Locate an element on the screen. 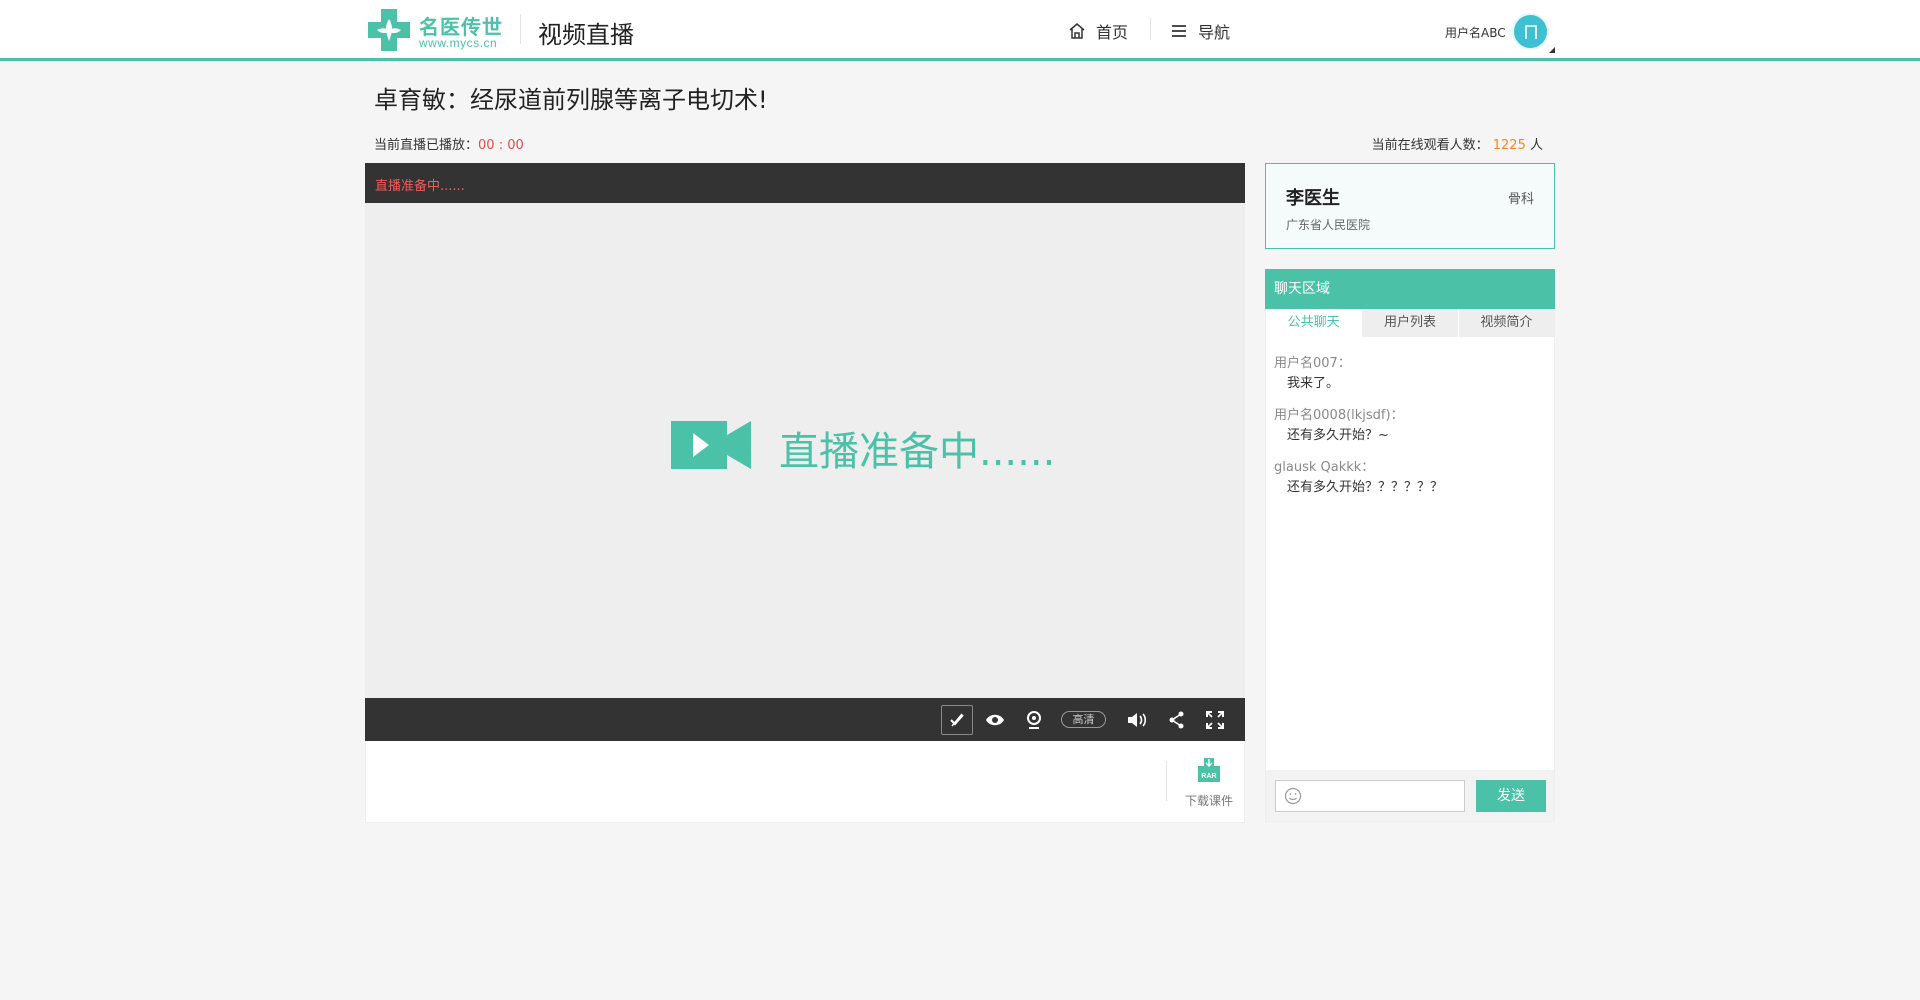 This screenshot has width=1920, height=1000. doctor-hospital: 广东省人民医院 is located at coordinates (1328, 225).